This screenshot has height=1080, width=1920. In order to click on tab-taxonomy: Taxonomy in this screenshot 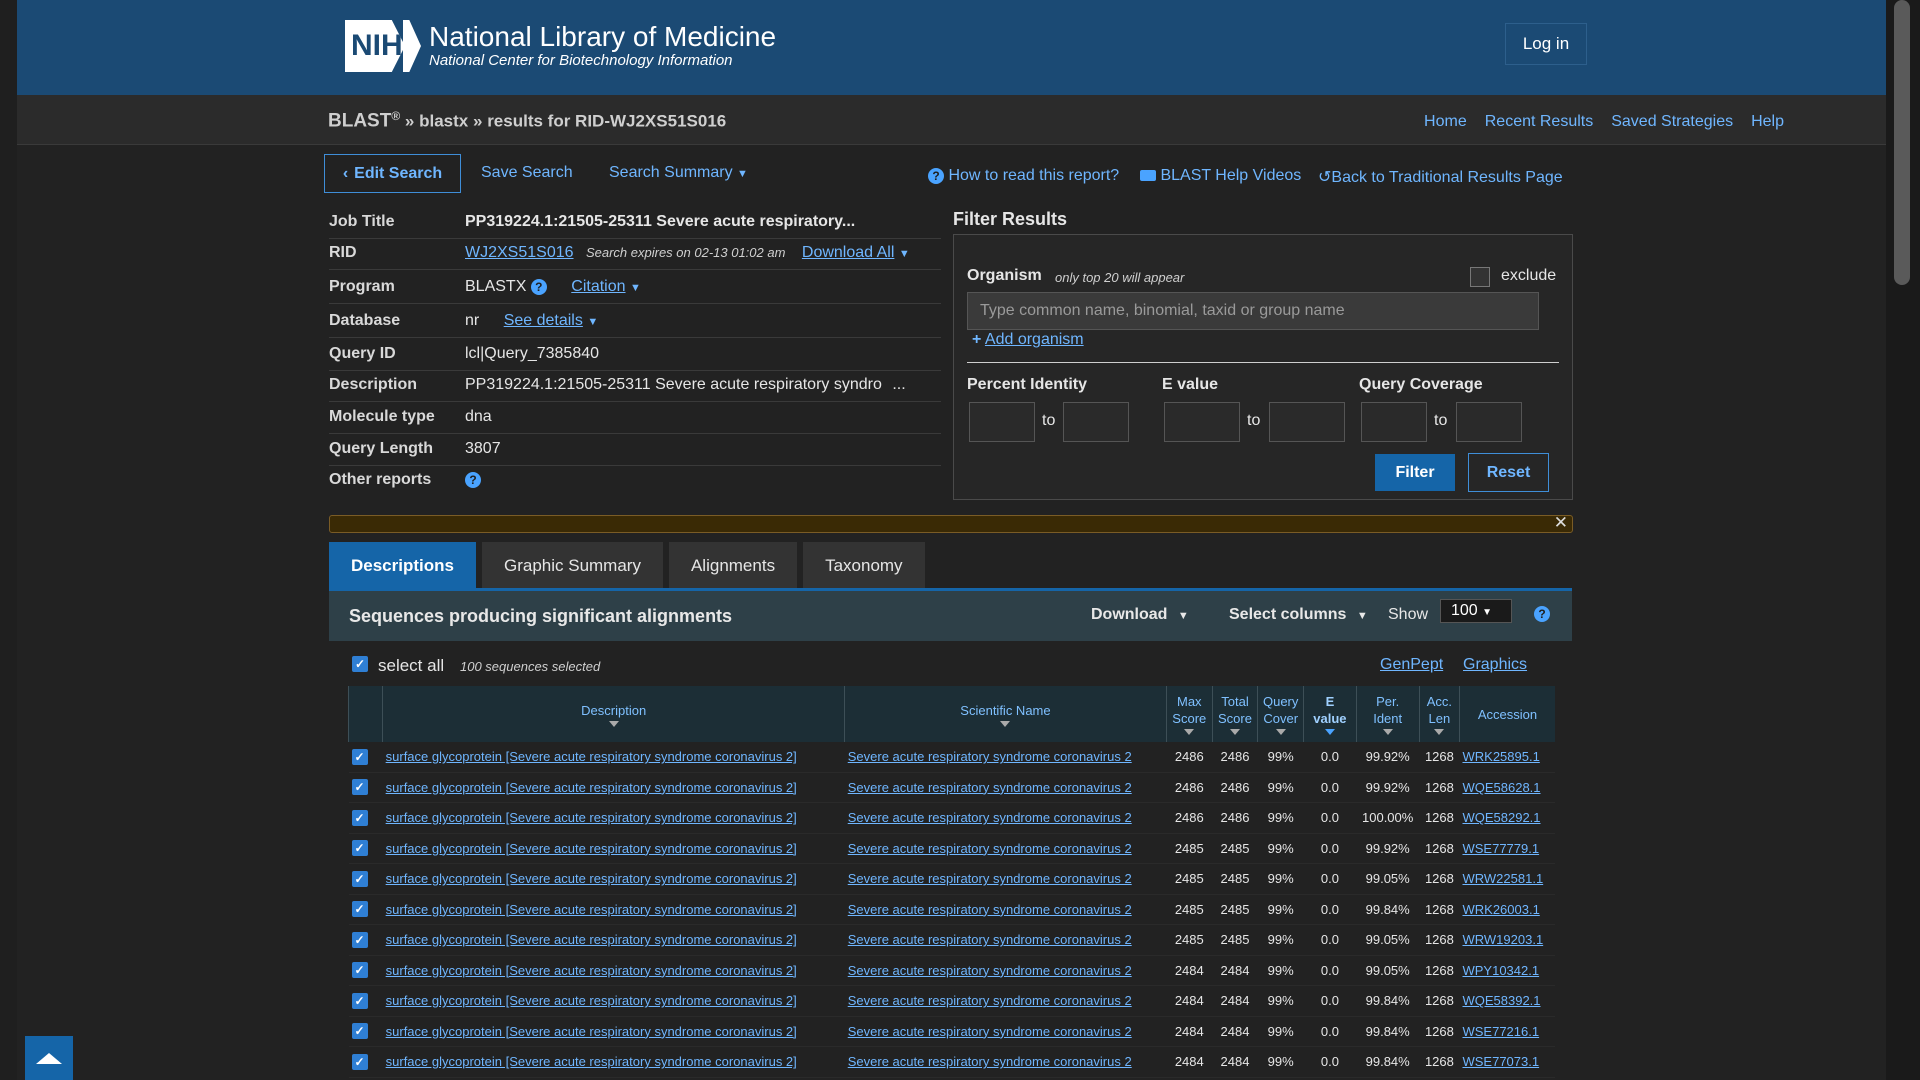, I will do `click(864, 566)`.